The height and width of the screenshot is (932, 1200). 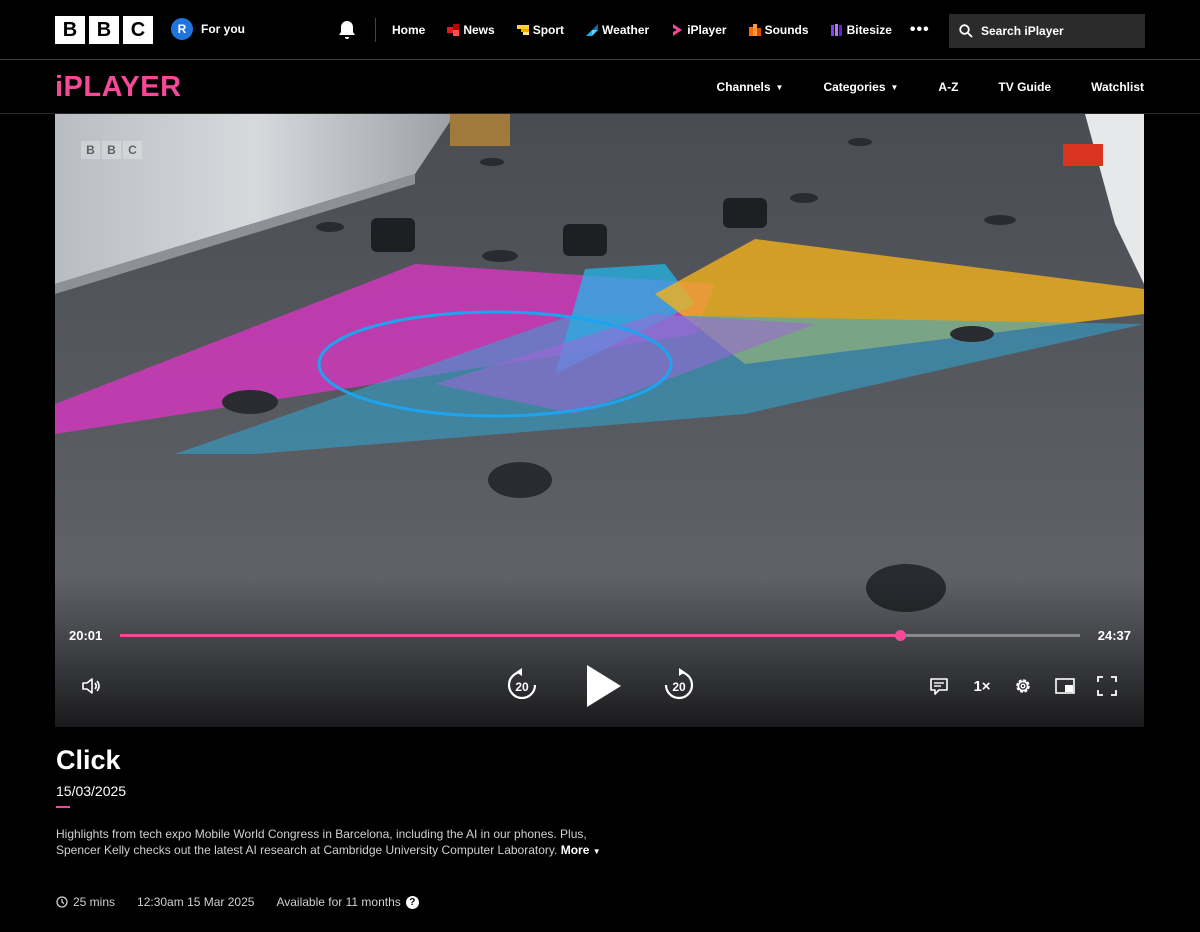 What do you see at coordinates (63, 807) in the screenshot?
I see `date-underline` at bounding box center [63, 807].